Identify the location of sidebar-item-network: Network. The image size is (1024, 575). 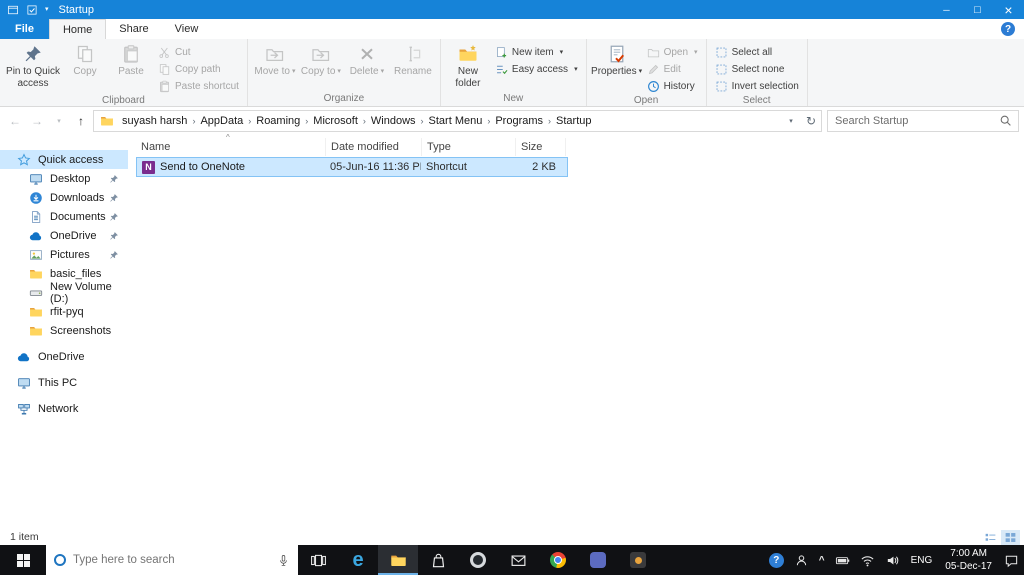
(64, 408).